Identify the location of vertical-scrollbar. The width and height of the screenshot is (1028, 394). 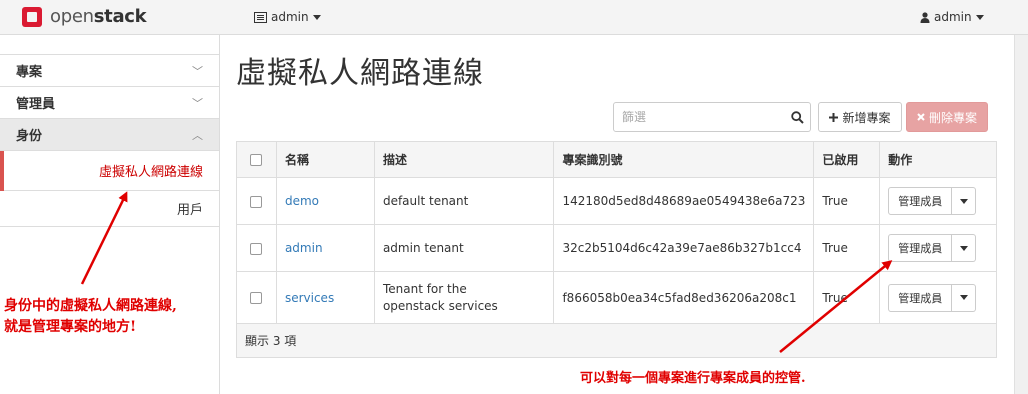
(1021, 214).